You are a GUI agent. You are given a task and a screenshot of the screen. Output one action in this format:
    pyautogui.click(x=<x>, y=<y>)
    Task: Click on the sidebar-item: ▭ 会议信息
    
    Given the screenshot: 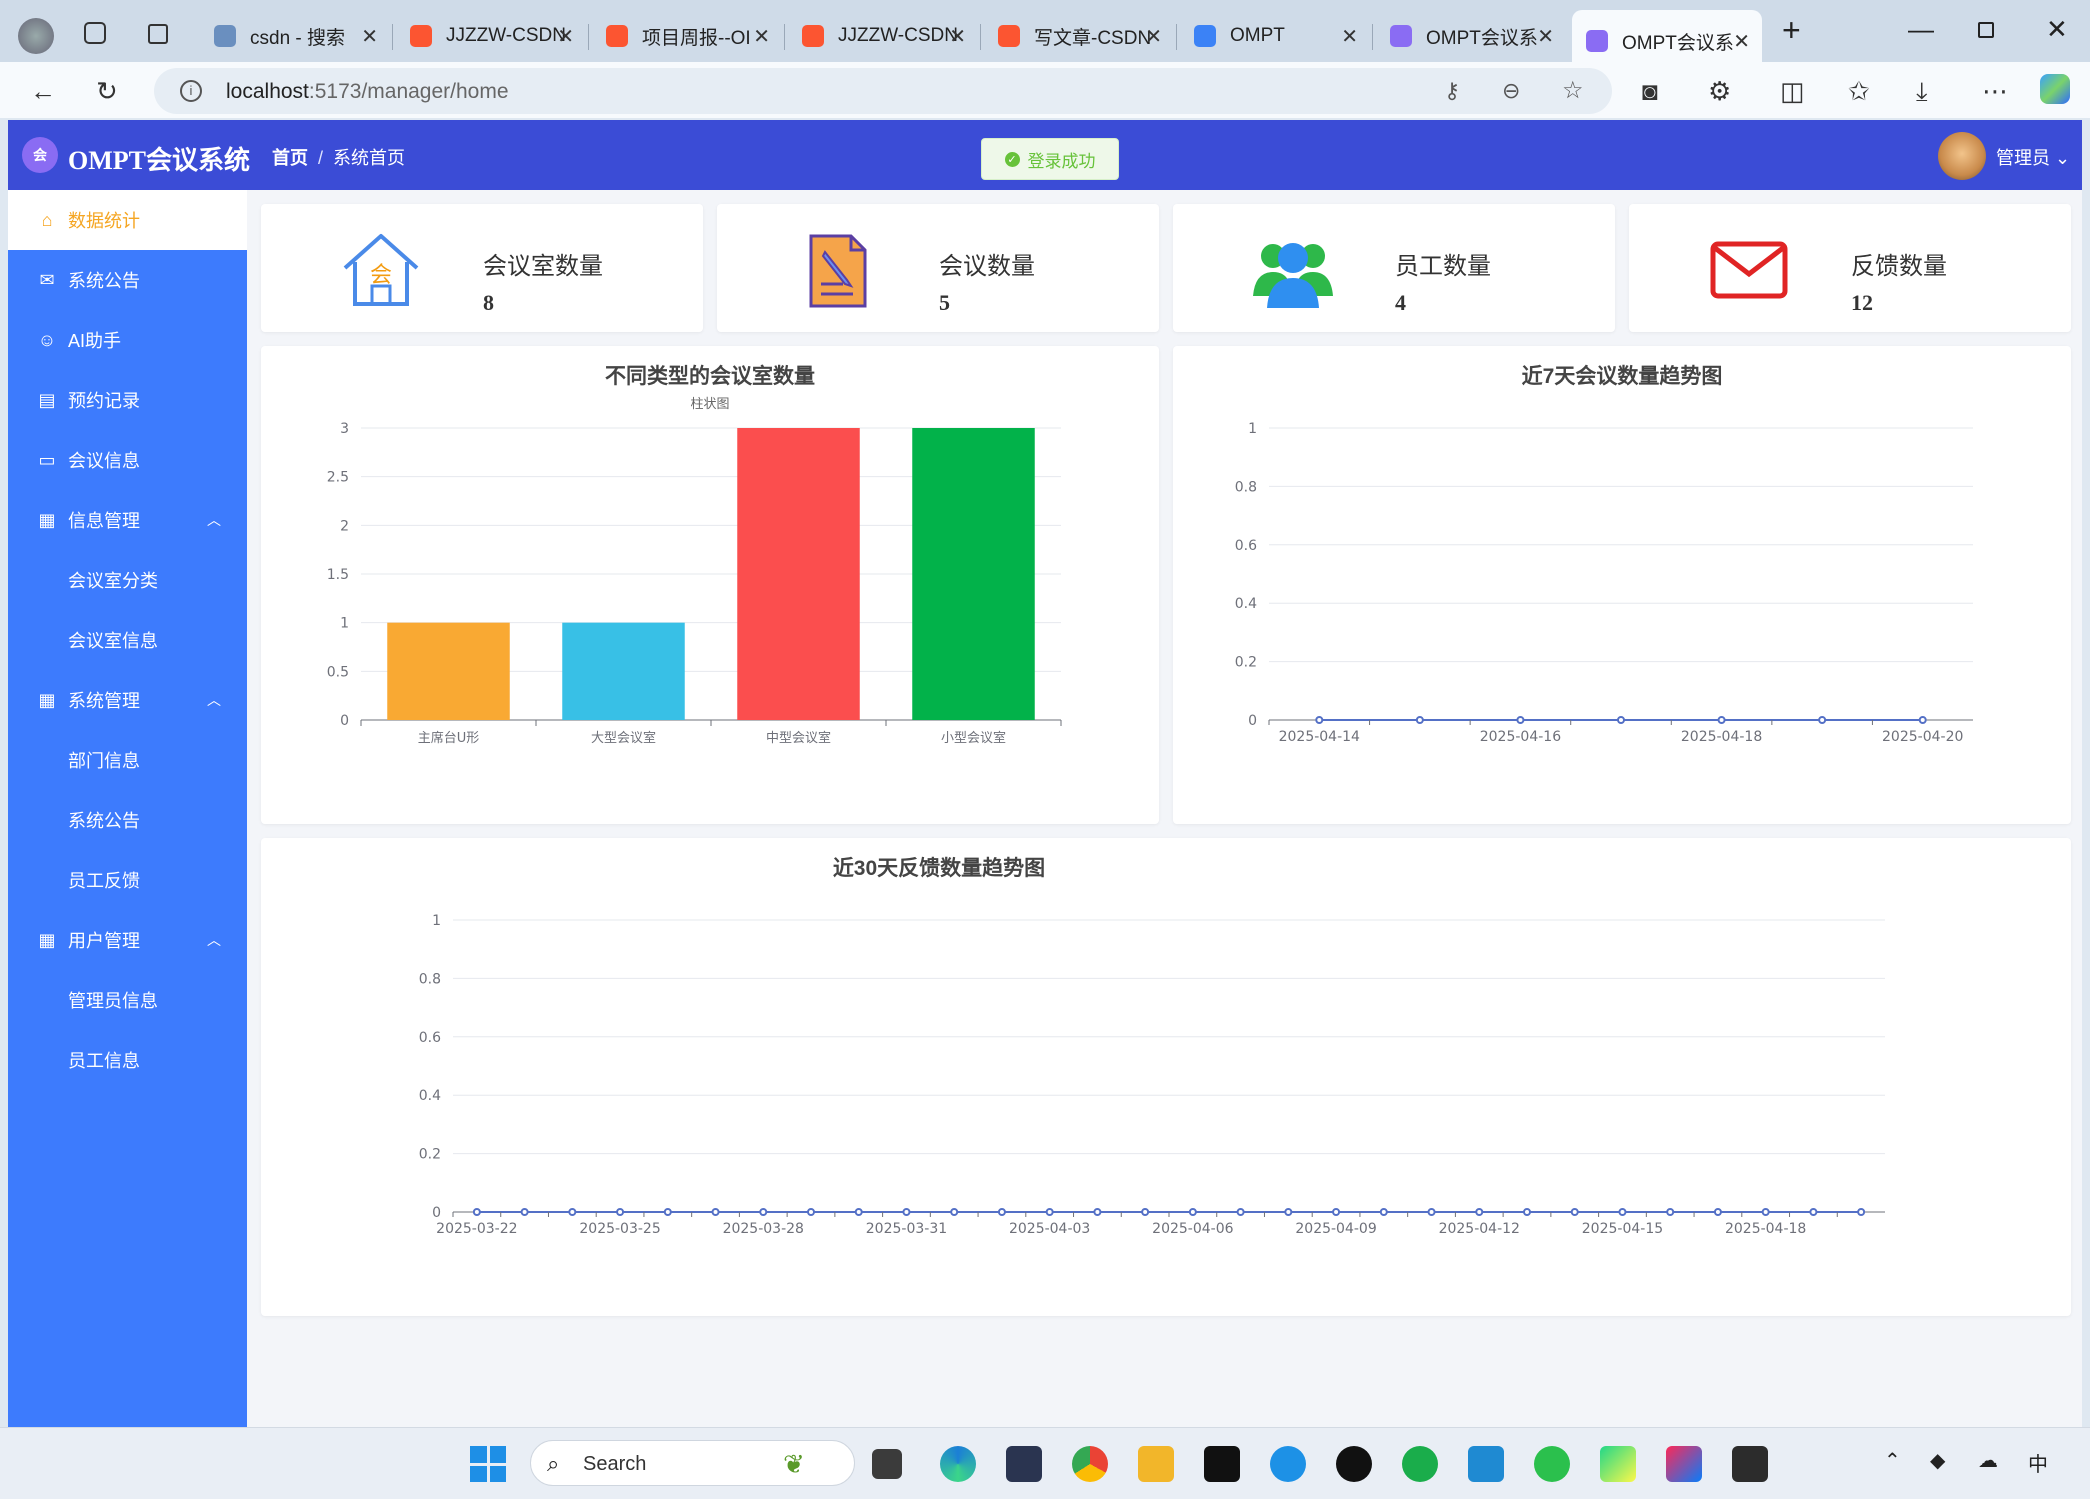 What is the action you would take?
    pyautogui.click(x=127, y=460)
    